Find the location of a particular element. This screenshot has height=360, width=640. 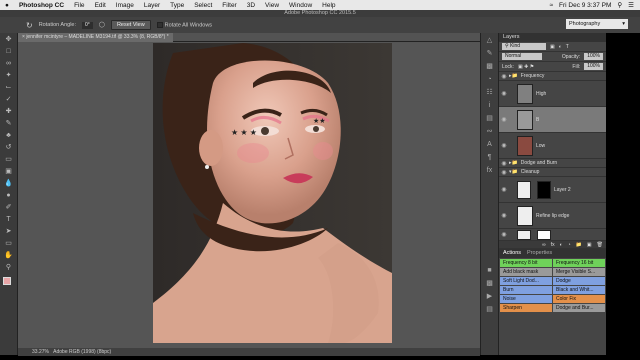

apple-menu: ● is located at coordinates (7, 5).